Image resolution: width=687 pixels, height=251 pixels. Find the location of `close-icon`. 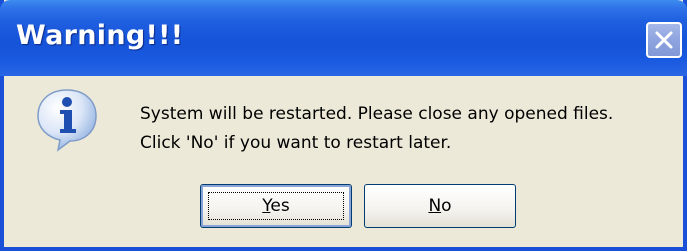

close-icon is located at coordinates (664, 40).